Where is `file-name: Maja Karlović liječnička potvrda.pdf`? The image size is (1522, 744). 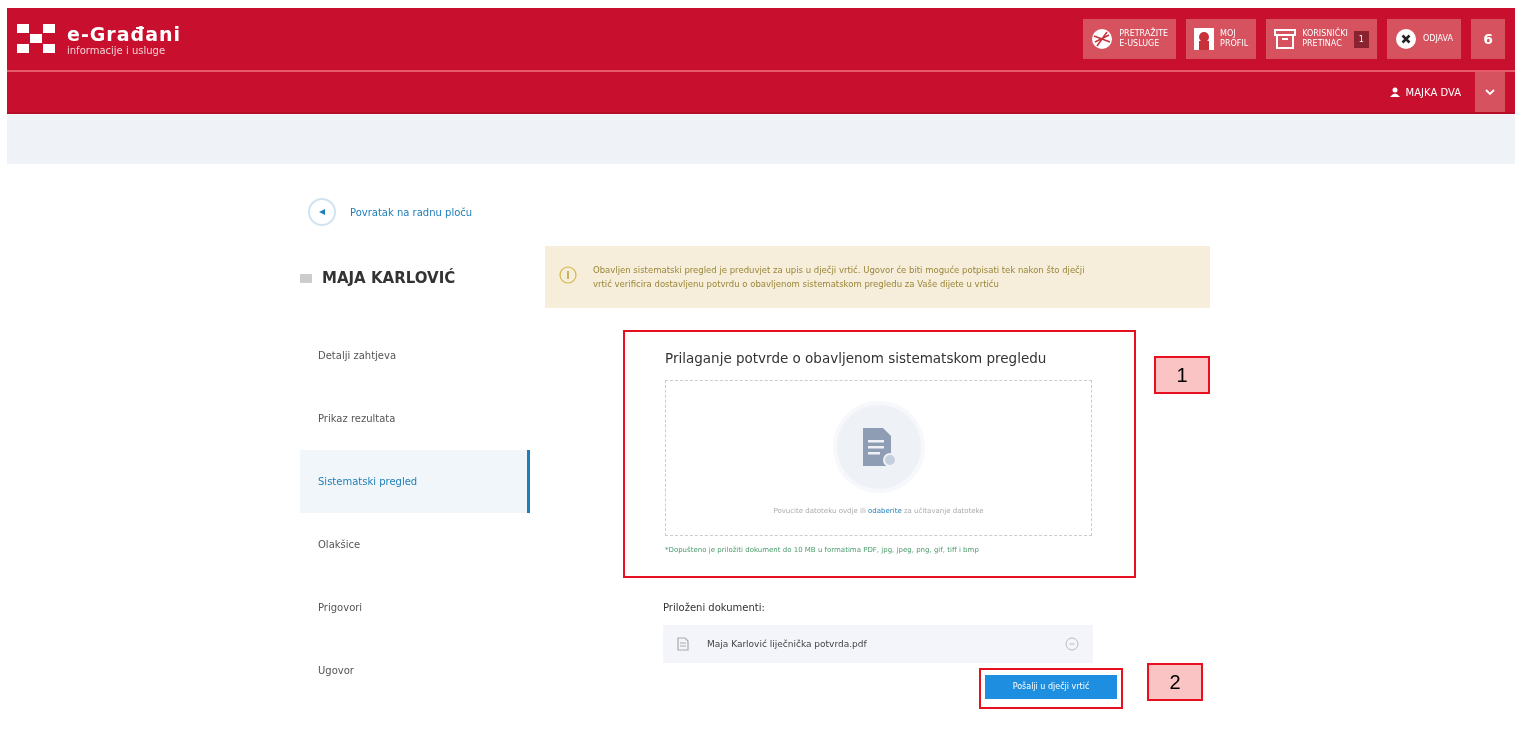 file-name: Maja Karlović liječnička potvrda.pdf is located at coordinates (877, 644).